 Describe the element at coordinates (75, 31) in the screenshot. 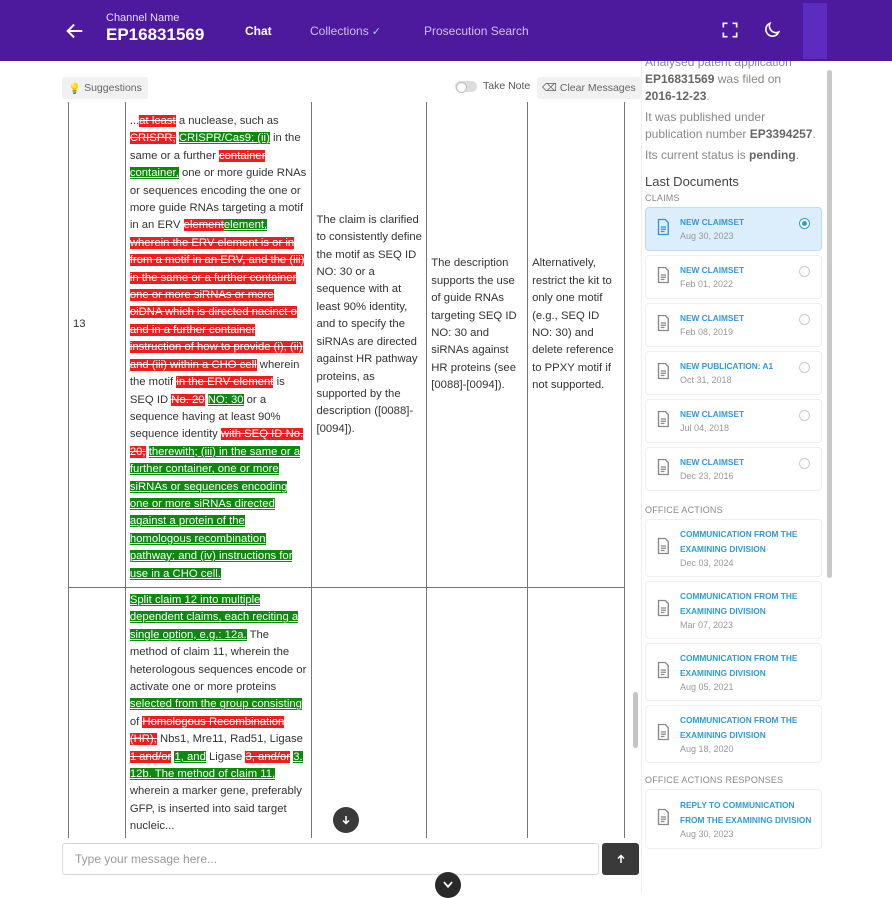

I see `back-arrow-icon` at that location.